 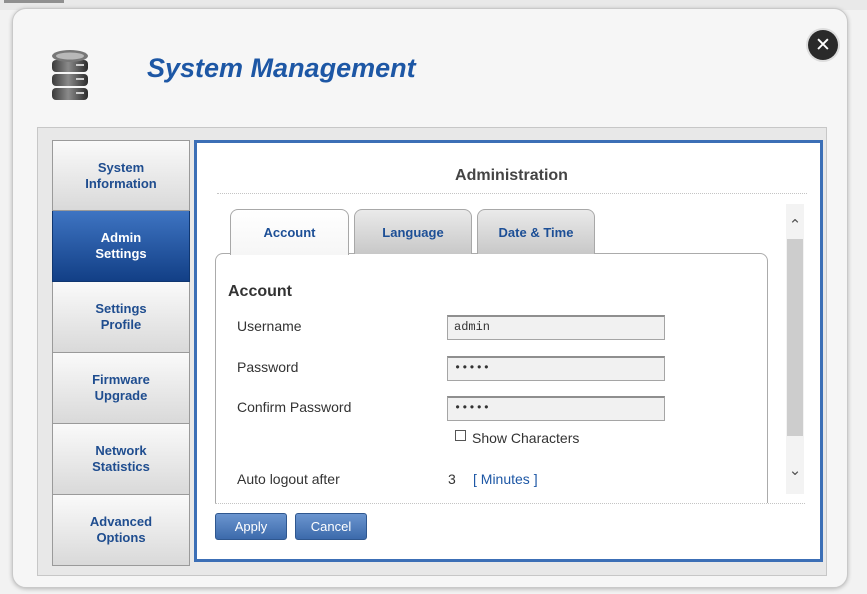 I want to click on section-heading-account: Account, so click(x=260, y=291).